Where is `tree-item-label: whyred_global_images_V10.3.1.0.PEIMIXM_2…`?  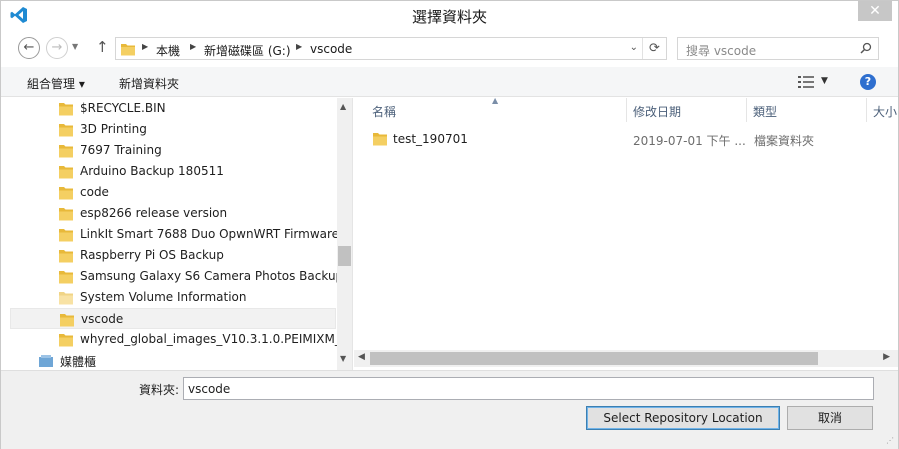 tree-item-label: whyred_global_images_V10.3.1.0.PEIMIXM_2… is located at coordinates (216, 339).